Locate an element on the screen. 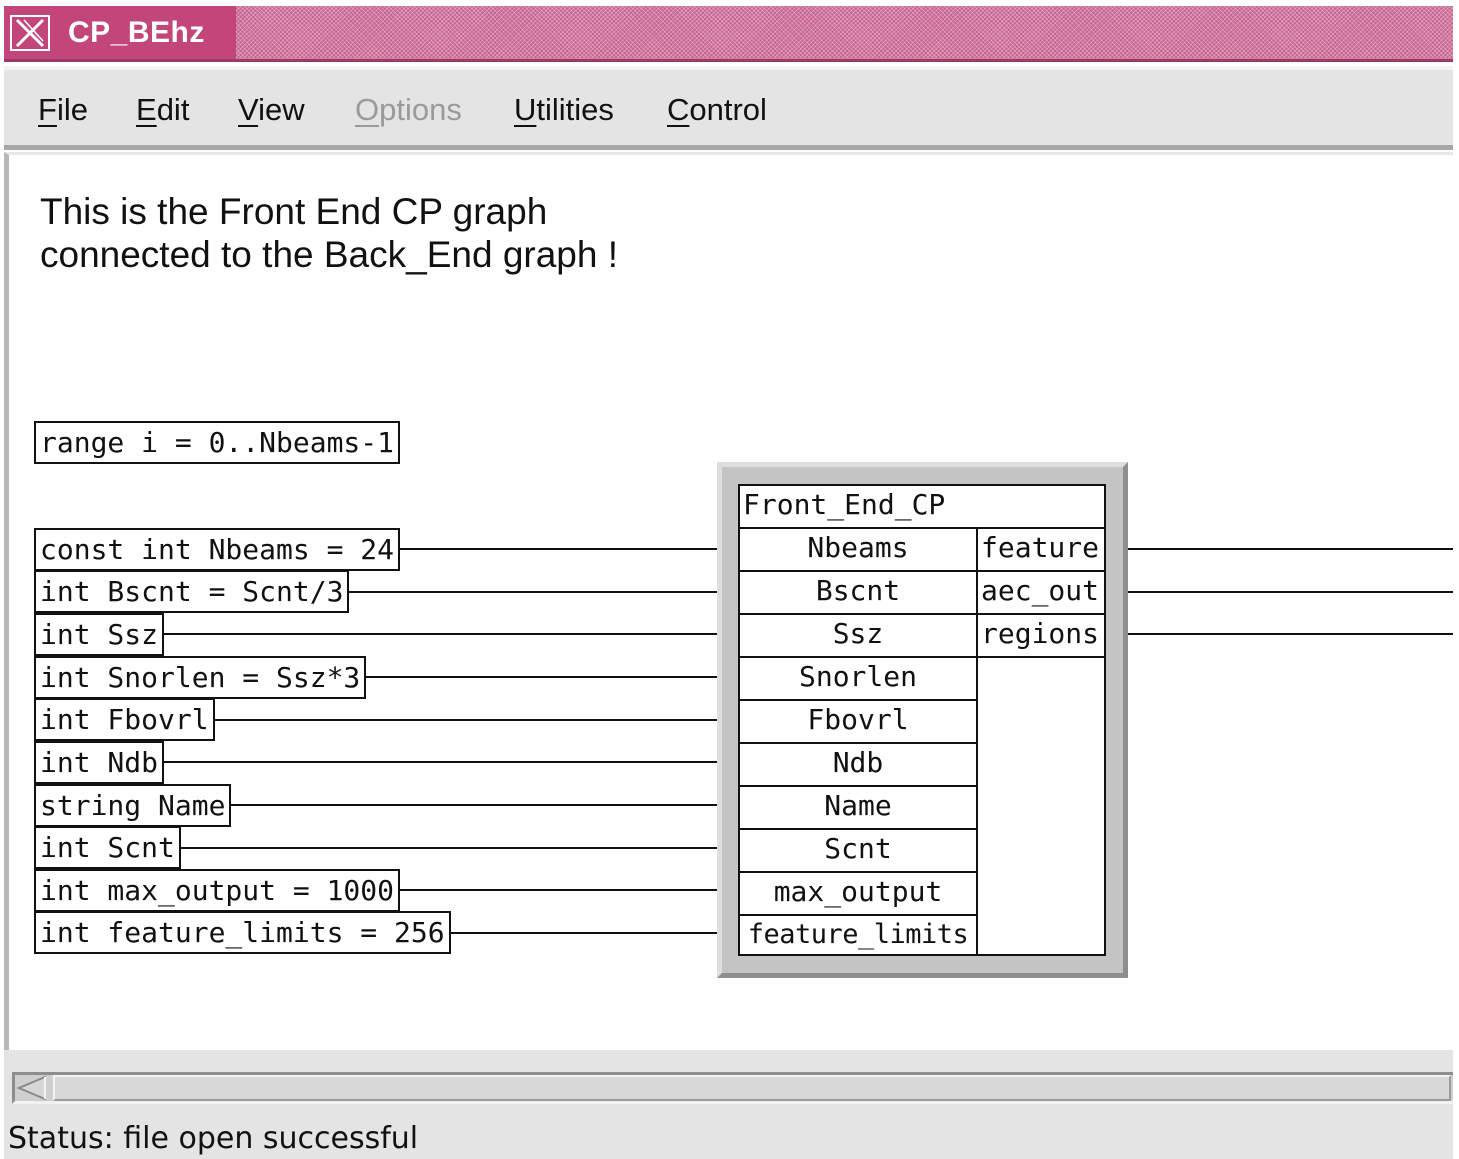  menu-label-rest: iew is located at coordinates (281, 109).